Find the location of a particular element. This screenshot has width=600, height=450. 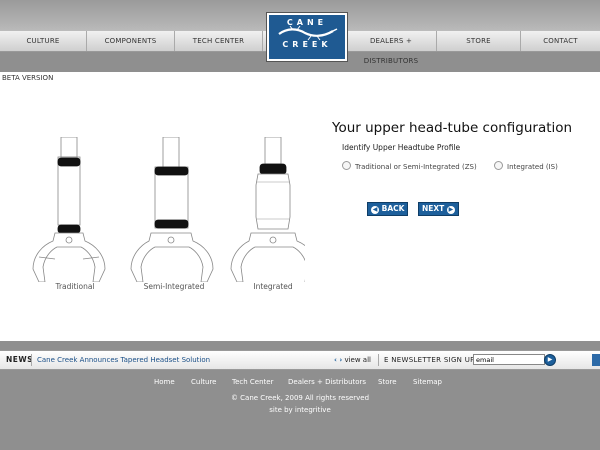

traditional-diagram is located at coordinates (69, 209).